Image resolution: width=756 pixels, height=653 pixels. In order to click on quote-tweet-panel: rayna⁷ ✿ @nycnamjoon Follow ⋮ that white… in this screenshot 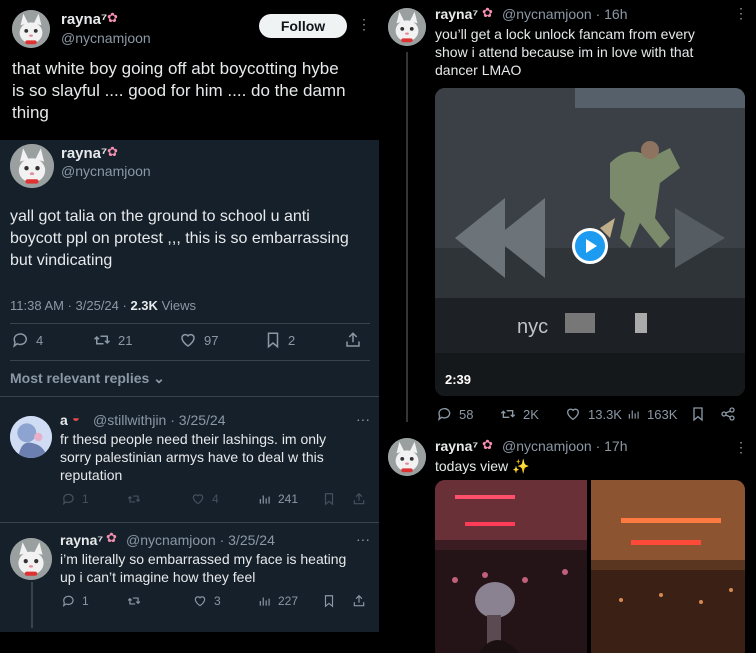, I will do `click(189, 70)`.